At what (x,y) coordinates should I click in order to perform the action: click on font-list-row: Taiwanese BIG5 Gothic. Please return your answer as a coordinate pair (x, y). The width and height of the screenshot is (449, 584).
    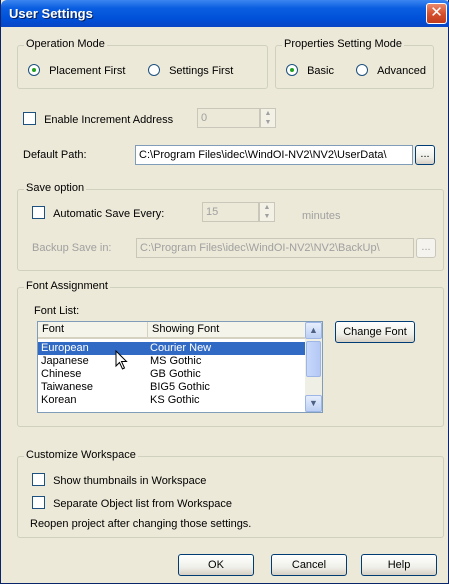
    Looking at the image, I should click on (172, 387).